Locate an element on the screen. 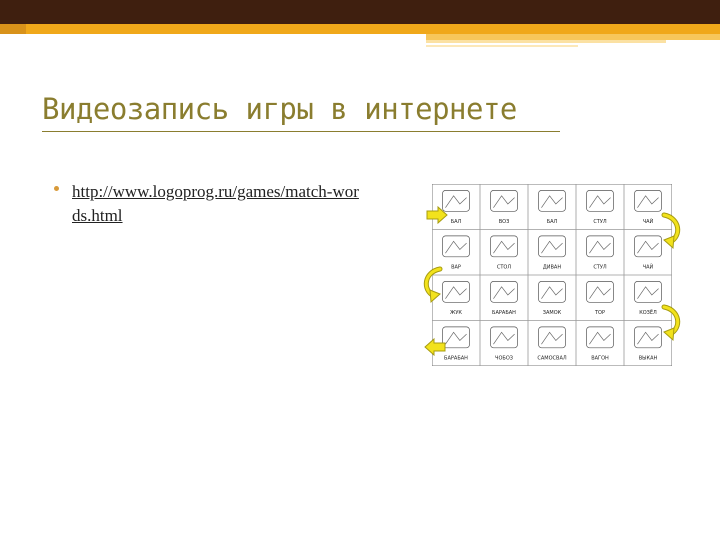 The height and width of the screenshot is (540, 720). worksheet-word: ВАГОН is located at coordinates (600, 359).